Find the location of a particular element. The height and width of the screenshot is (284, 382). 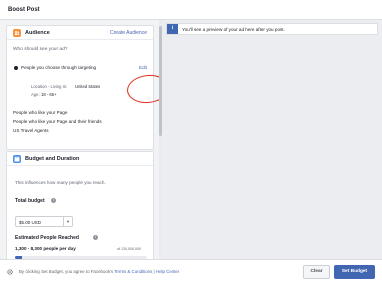

edit-targeting-link: Edit is located at coordinates (143, 67).